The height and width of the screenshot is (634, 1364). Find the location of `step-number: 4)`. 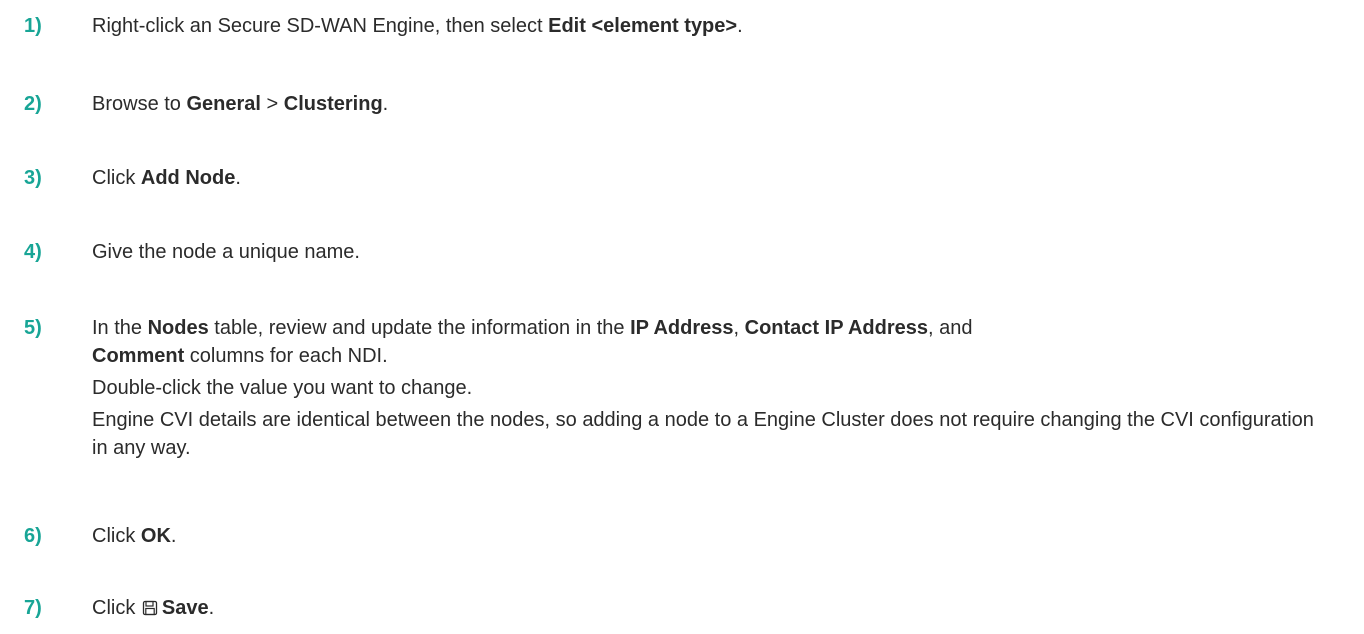

step-number: 4) is located at coordinates (33, 252).